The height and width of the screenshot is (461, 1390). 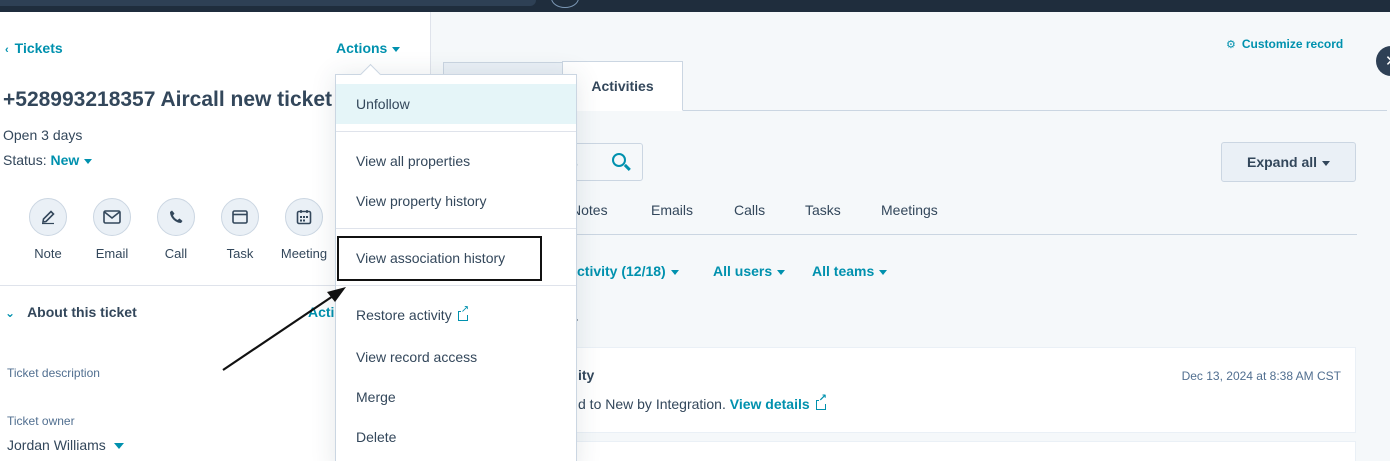 I want to click on annotation-arrow, so click(x=284, y=329).